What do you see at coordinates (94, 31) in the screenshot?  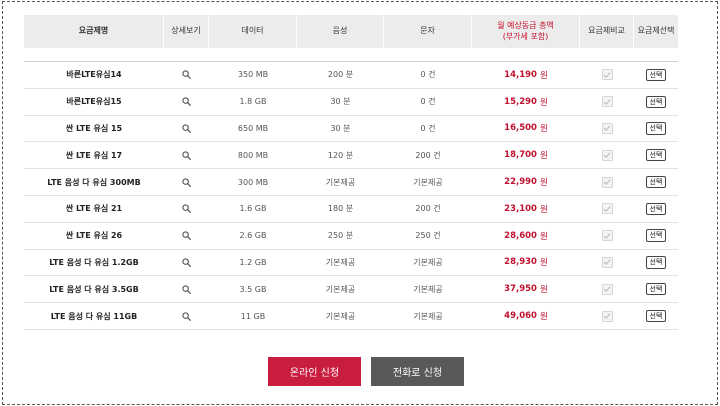 I see `header-plan: 요금제명` at bounding box center [94, 31].